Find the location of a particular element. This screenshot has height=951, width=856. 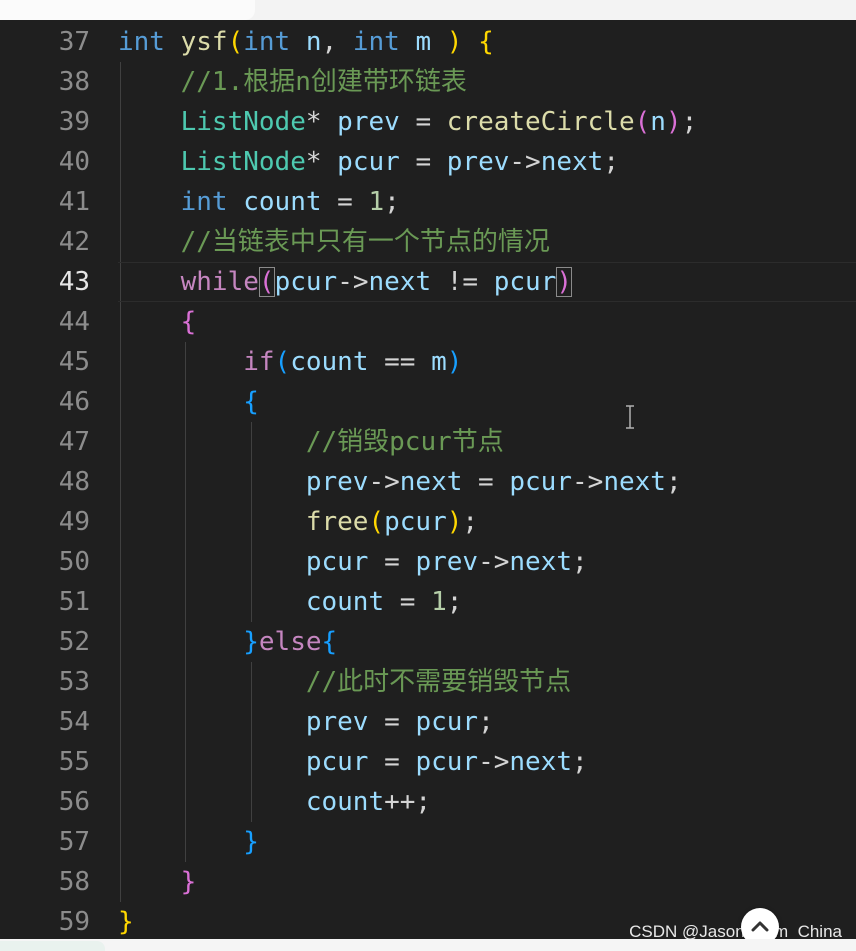

matched-bracket: ( is located at coordinates (266, 282).